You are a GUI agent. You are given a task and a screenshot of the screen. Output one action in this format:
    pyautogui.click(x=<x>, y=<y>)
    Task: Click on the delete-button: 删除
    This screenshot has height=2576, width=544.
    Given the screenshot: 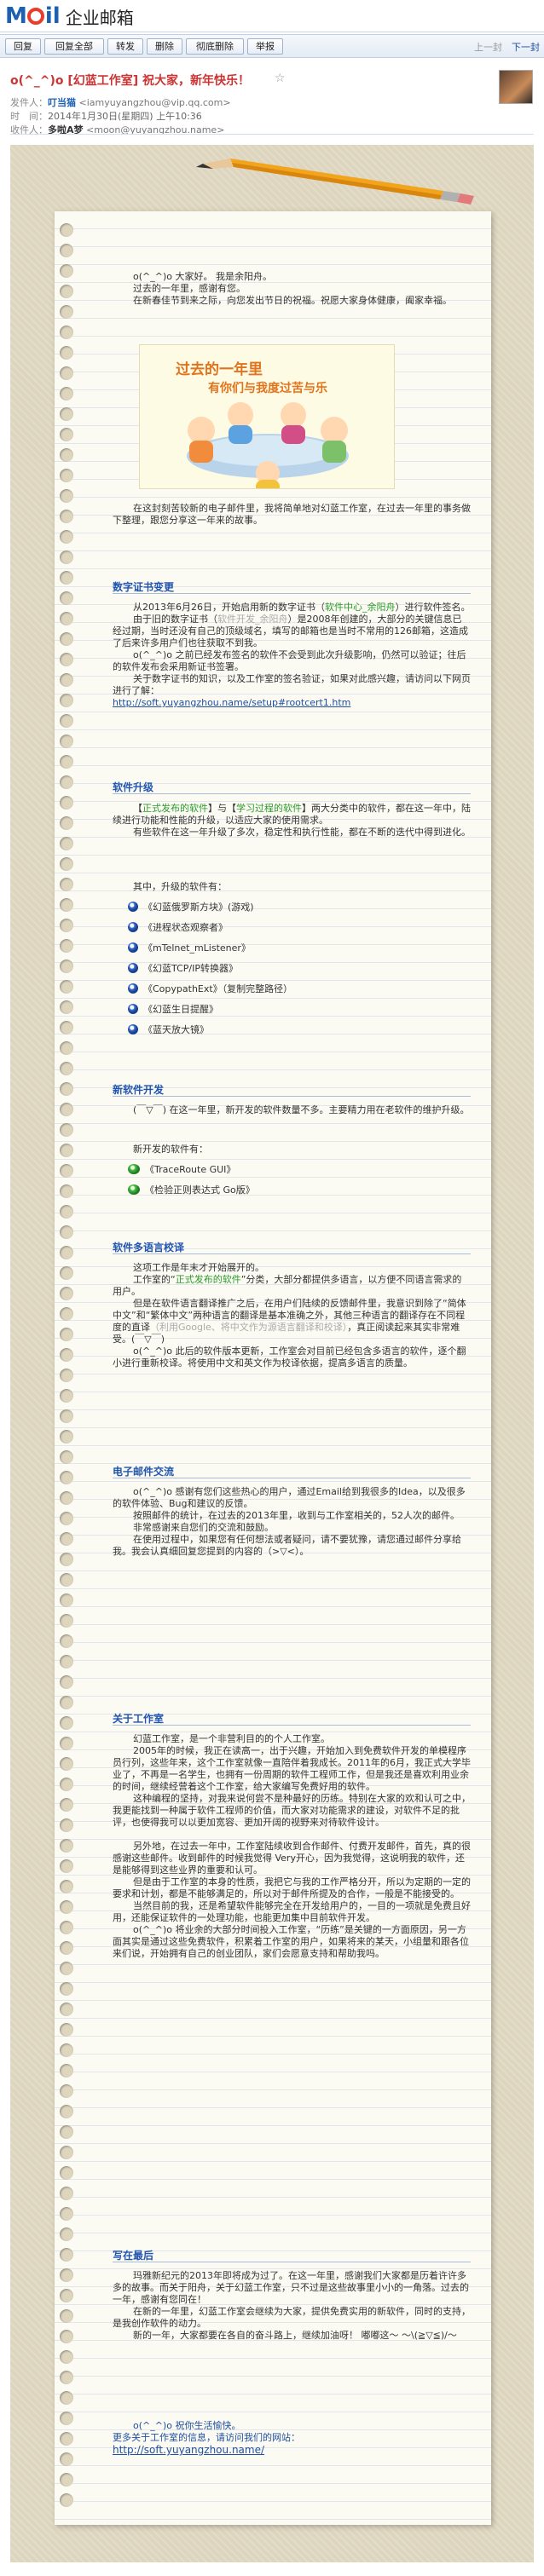 What is the action you would take?
    pyautogui.click(x=164, y=46)
    